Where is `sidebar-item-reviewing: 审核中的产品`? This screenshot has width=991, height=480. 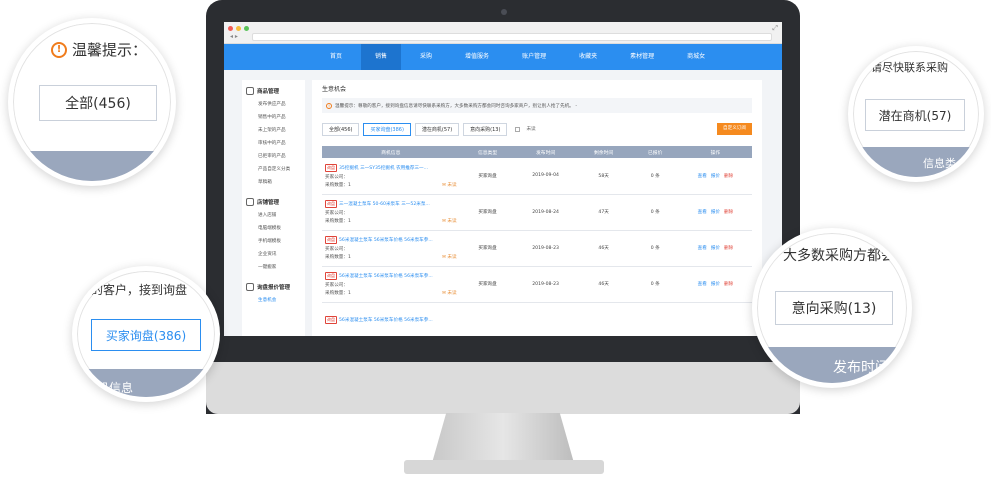 sidebar-item-reviewing: 审核中的产品 is located at coordinates (273, 143).